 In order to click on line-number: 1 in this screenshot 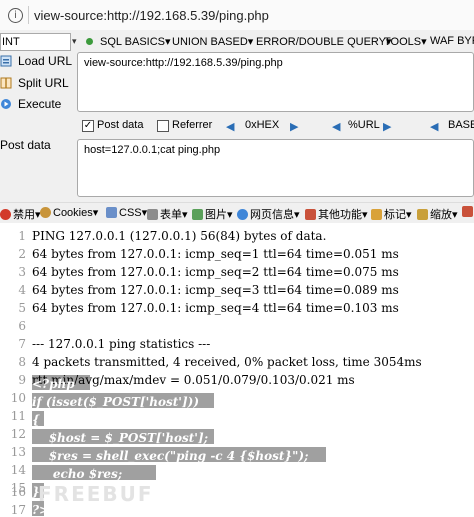, I will do `click(22, 236)`.